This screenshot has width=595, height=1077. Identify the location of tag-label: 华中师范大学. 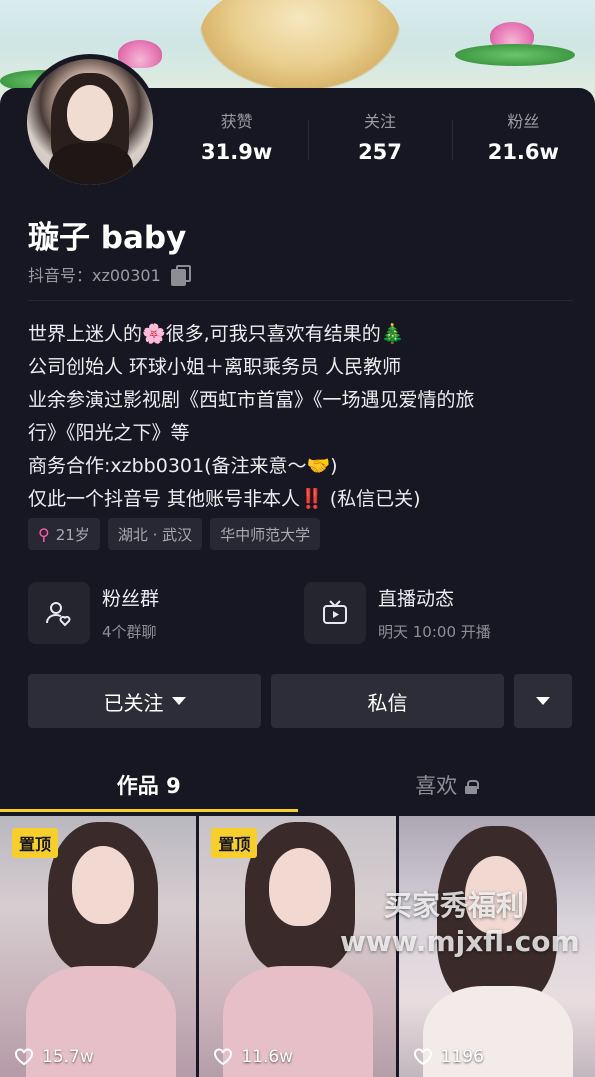
(265, 534).